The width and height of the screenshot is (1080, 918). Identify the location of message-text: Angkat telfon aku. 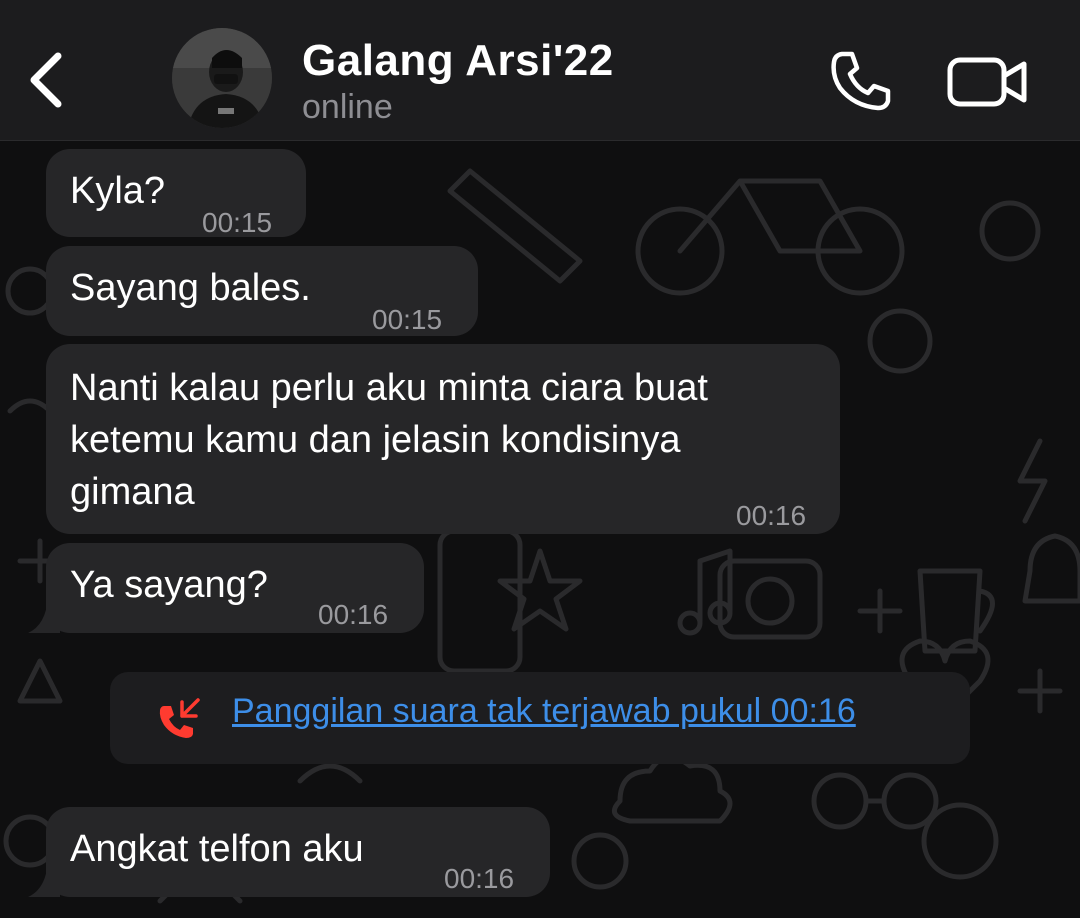
(217, 849).